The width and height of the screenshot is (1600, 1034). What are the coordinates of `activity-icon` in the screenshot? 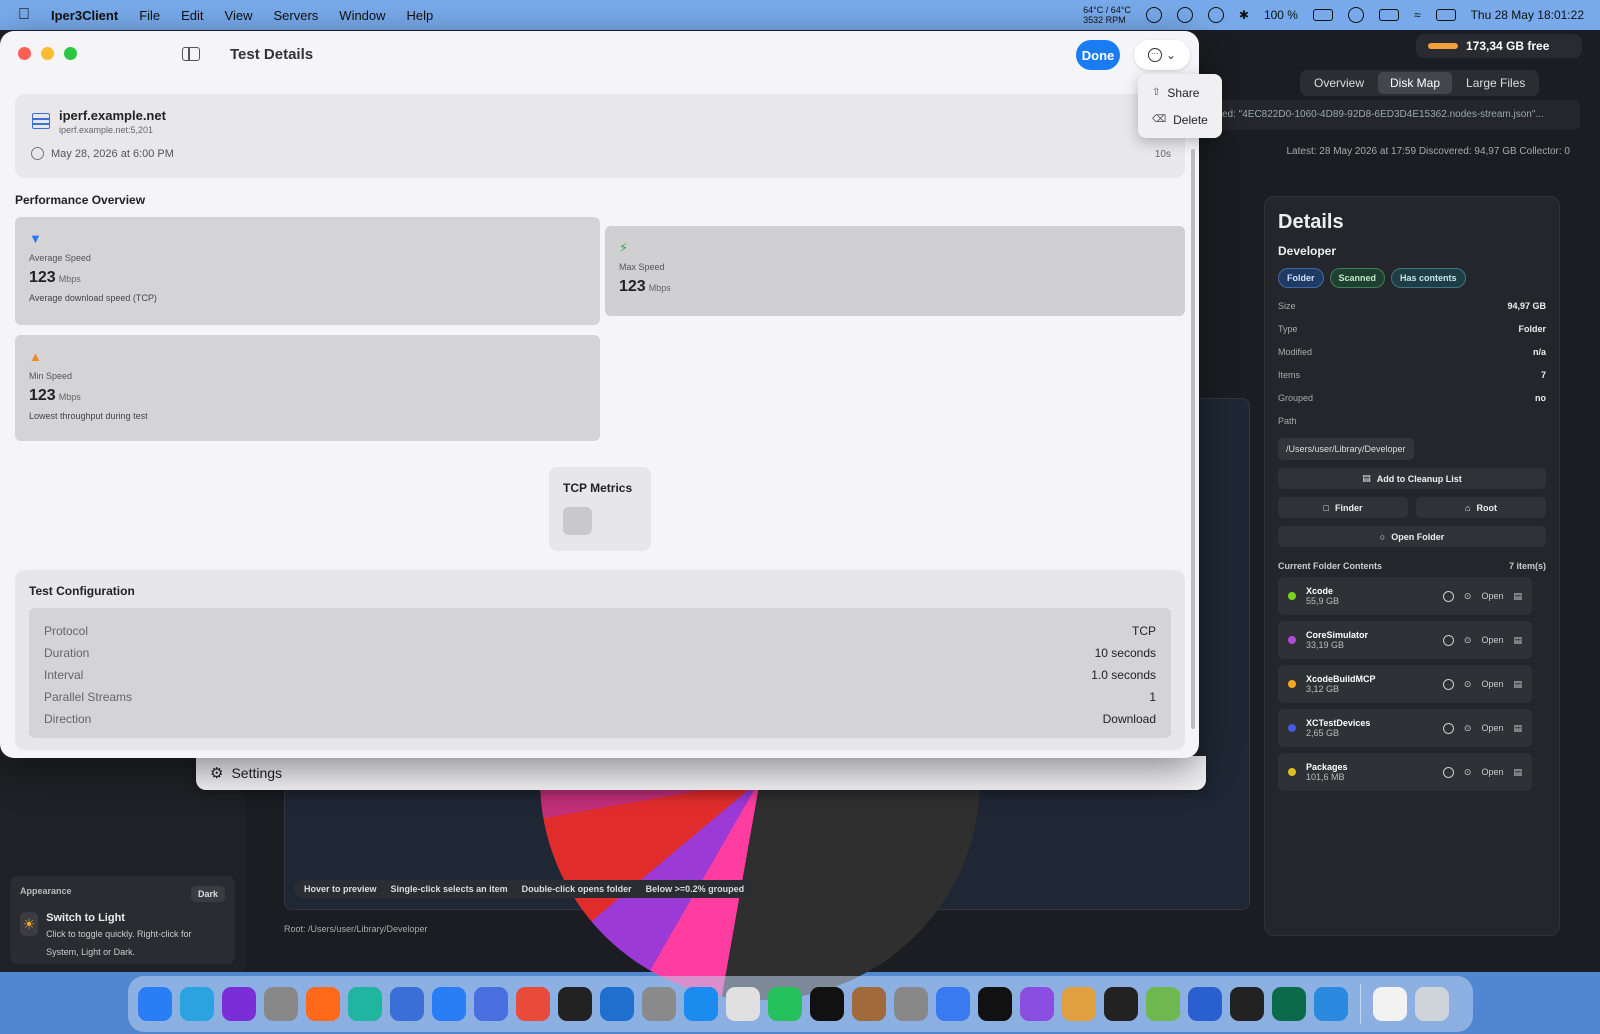 It's located at (1247, 1004).